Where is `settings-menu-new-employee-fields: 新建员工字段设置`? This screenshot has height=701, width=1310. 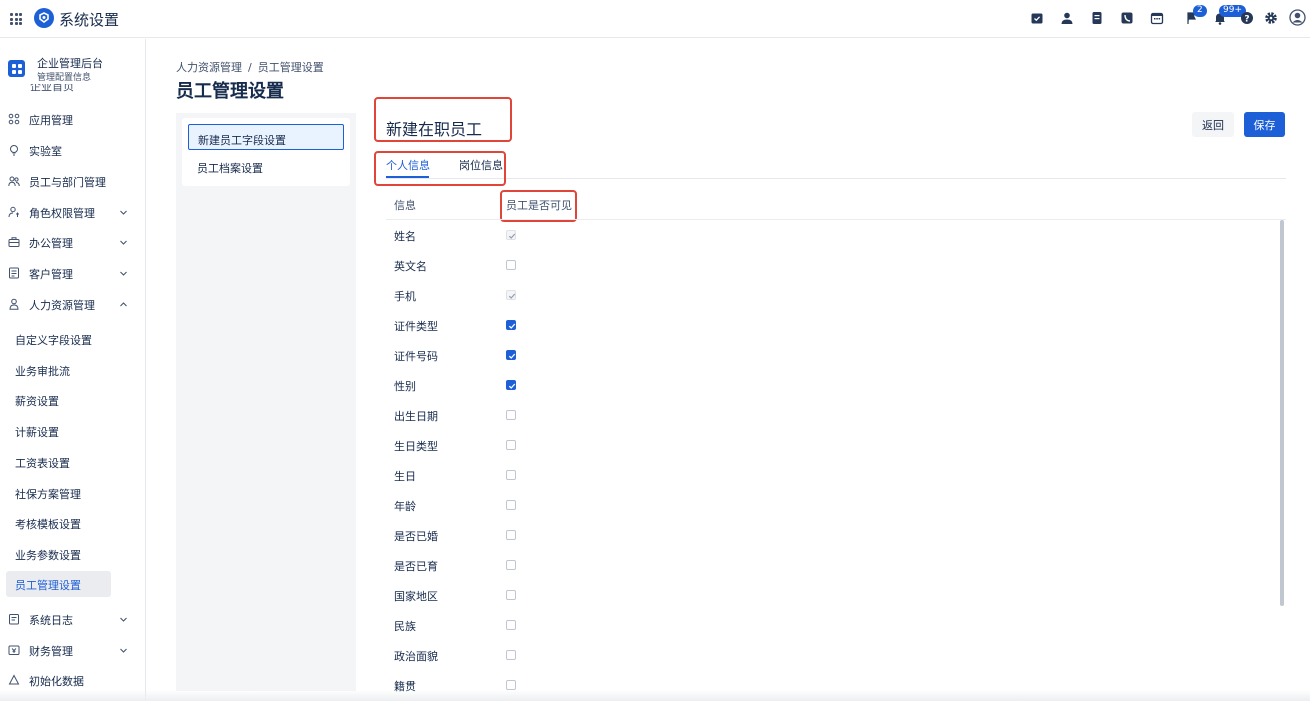
settings-menu-new-employee-fields: 新建员工字段设置 is located at coordinates (266, 137).